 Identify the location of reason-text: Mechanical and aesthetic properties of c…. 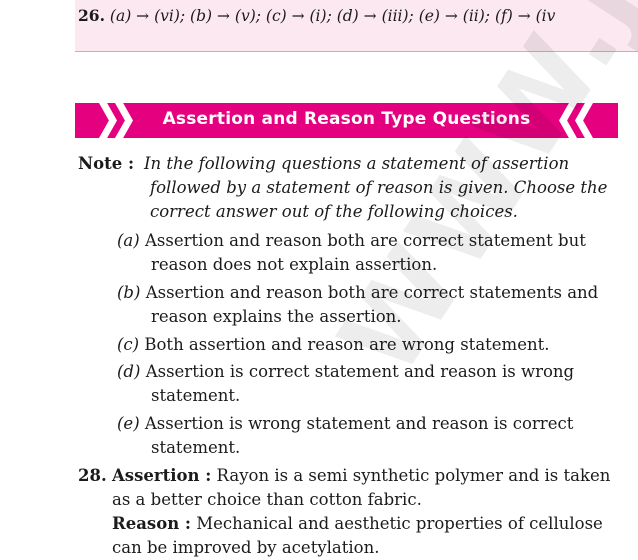
(397, 523).